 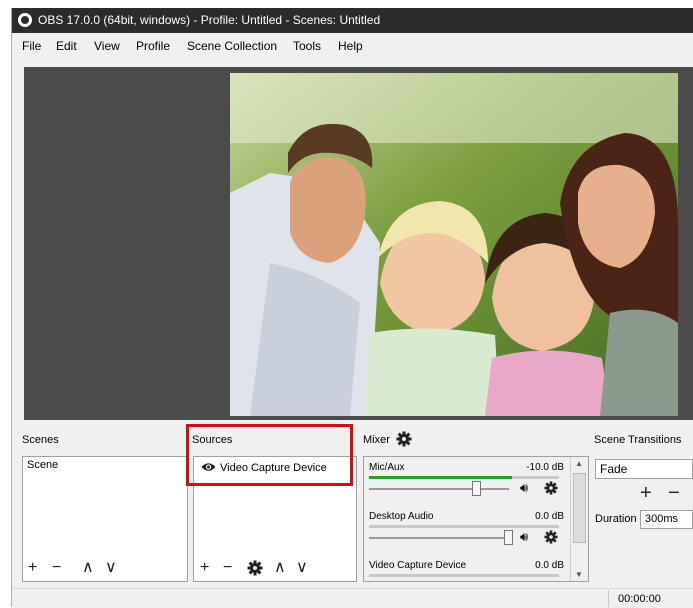 What do you see at coordinates (545, 467) in the screenshot?
I see `mixer-channel-db: -10.0 dB` at bounding box center [545, 467].